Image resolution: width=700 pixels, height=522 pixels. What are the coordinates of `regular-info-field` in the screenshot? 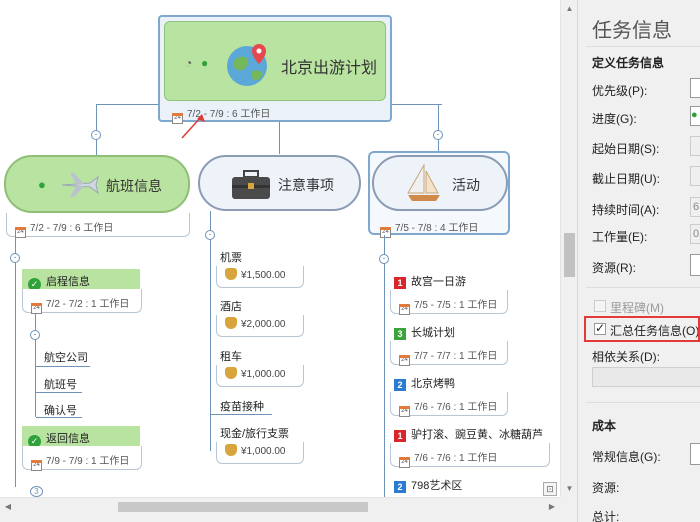 It's located at (695, 454).